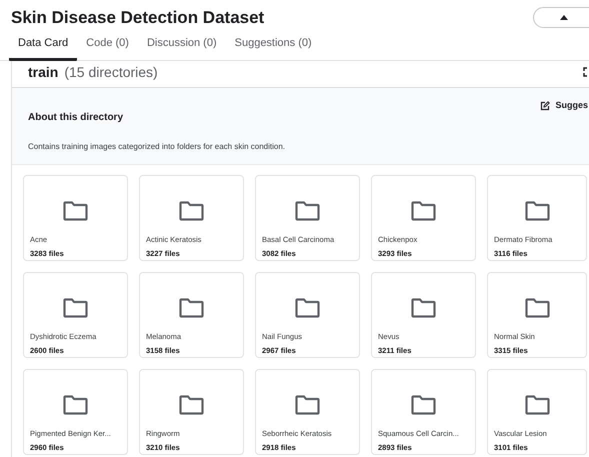 The width and height of the screenshot is (589, 457). Describe the element at coordinates (43, 48) in the screenshot. I see `tab: Data Card` at that location.